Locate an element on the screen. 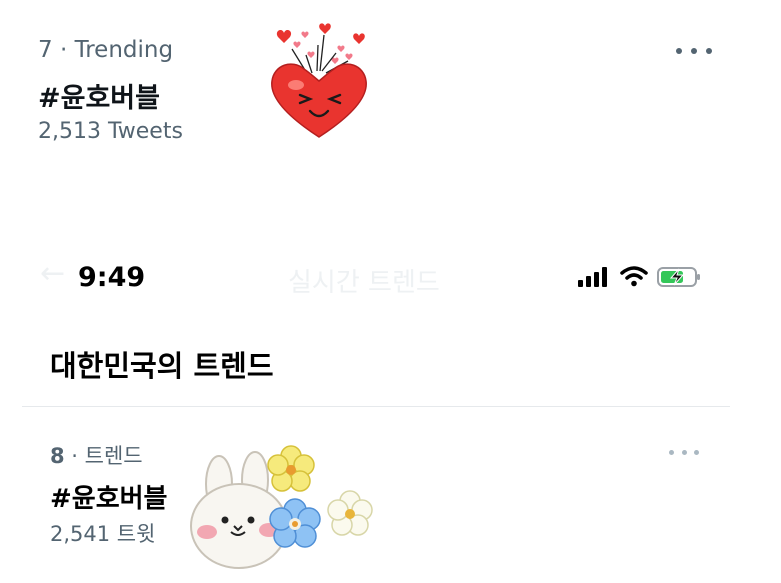 The image size is (781, 583). faded-header-title: 실시간 트렌드 is located at coordinates (364, 283).